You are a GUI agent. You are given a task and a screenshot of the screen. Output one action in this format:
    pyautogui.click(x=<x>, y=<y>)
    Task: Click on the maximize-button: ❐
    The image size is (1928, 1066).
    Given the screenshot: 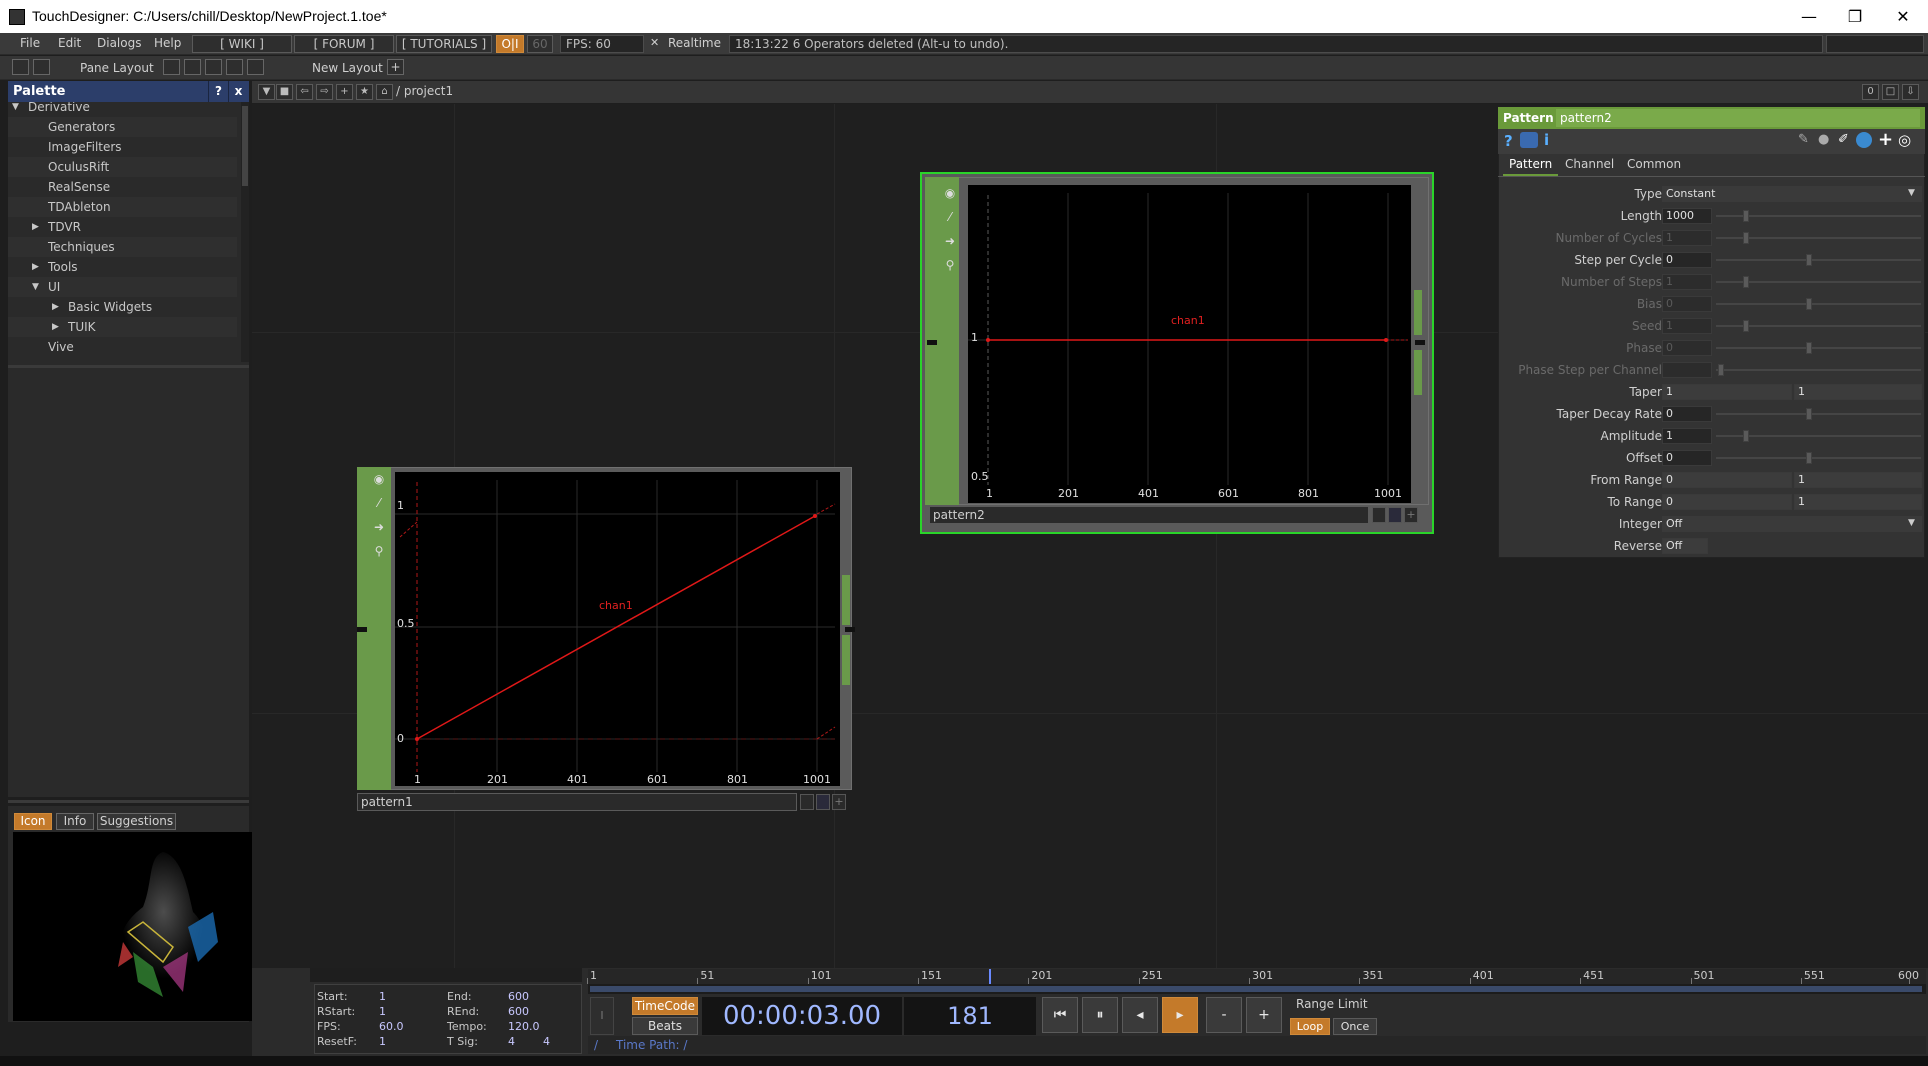 What is the action you would take?
    pyautogui.click(x=1855, y=17)
    